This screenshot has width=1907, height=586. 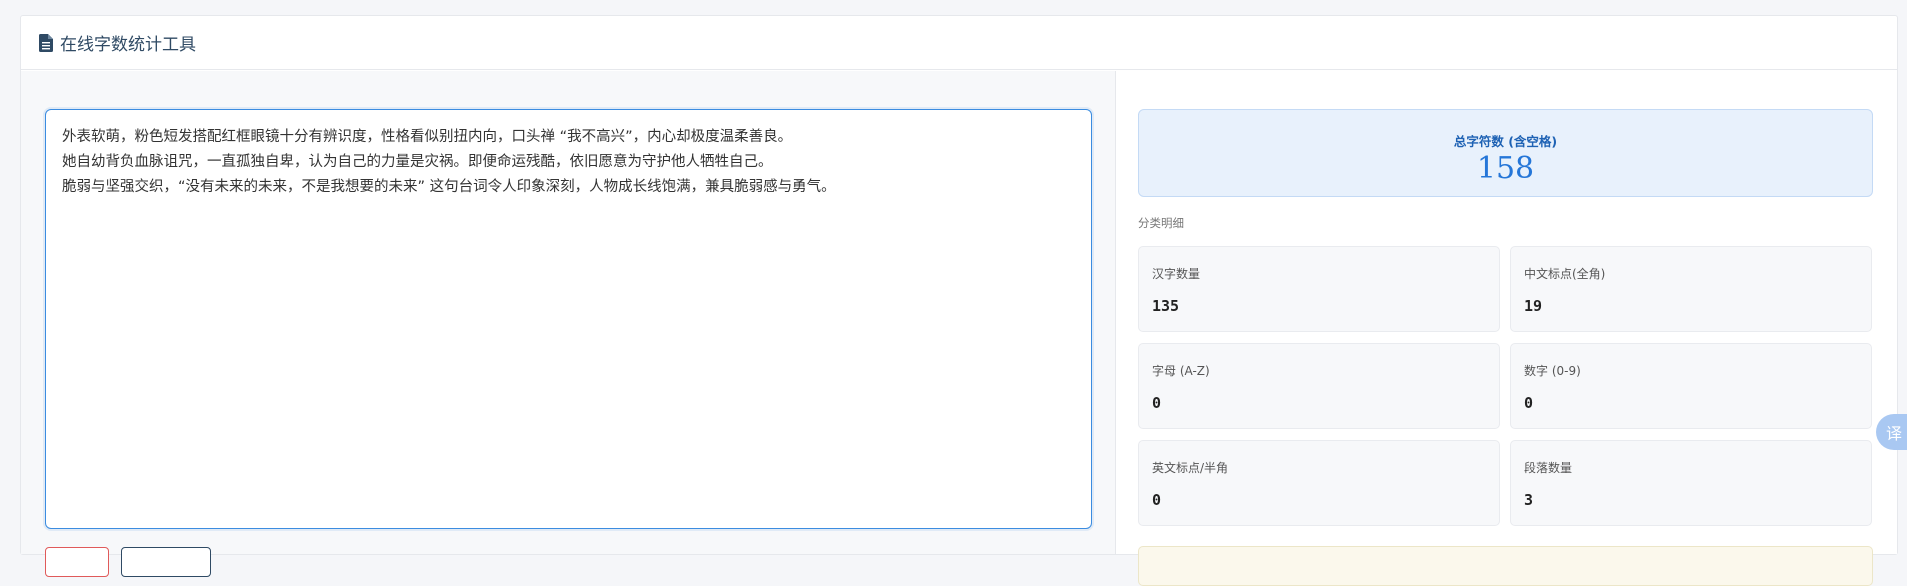 What do you see at coordinates (1161, 223) in the screenshot?
I see `breakdown-heading: 分类明细` at bounding box center [1161, 223].